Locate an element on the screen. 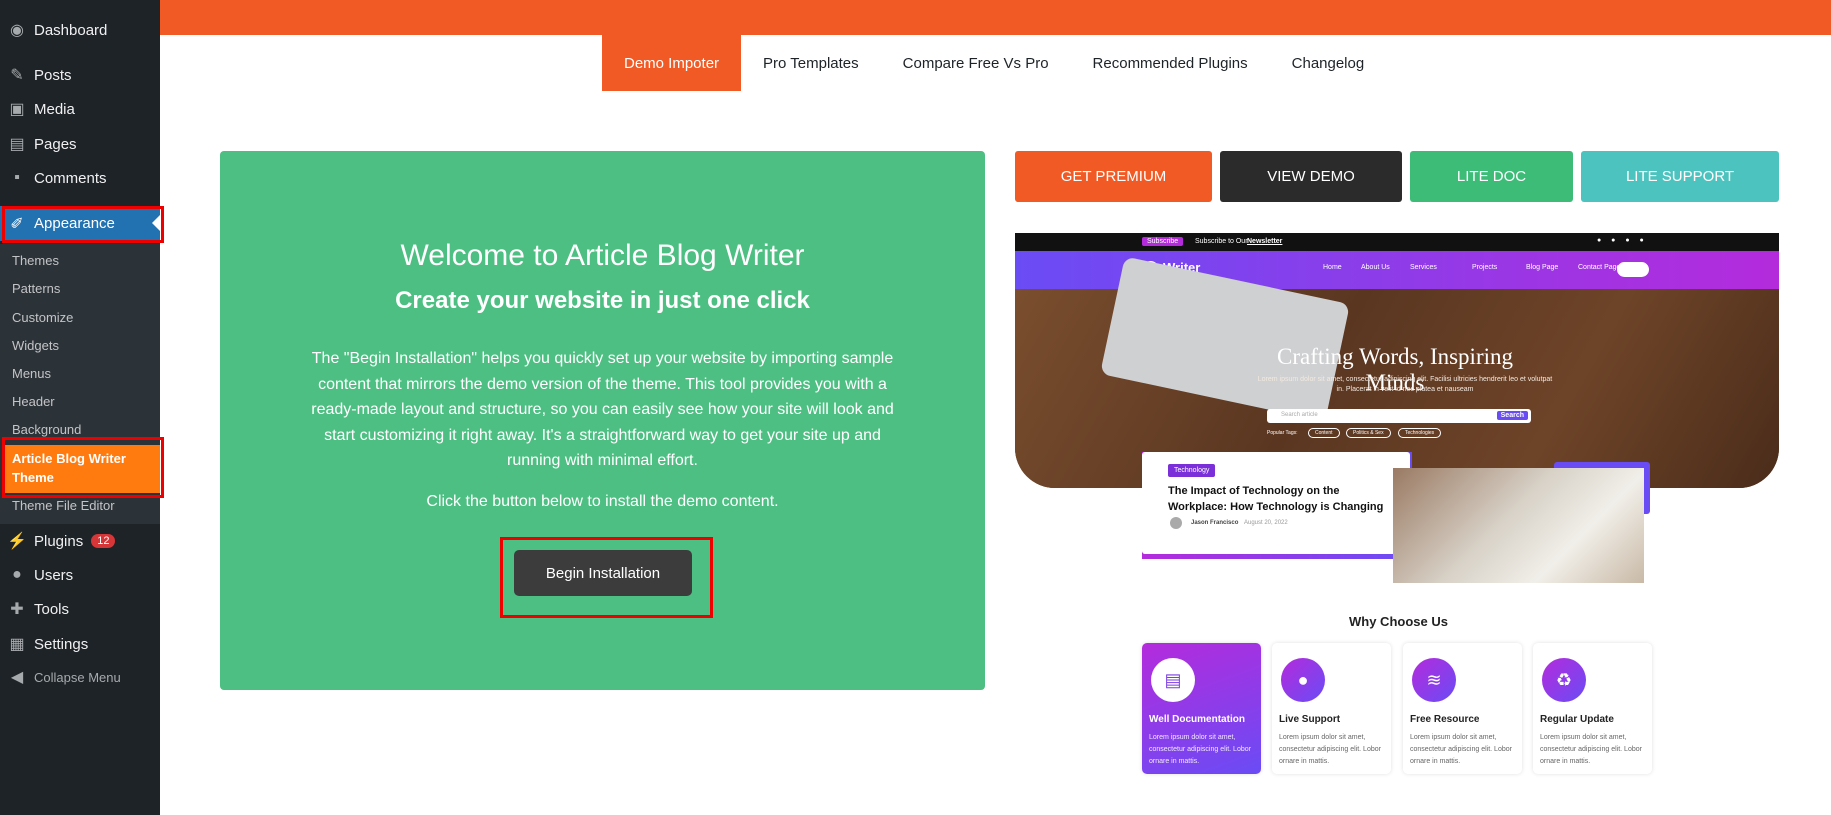  preview-search-placeholder: Search article is located at coordinates (1299, 415).